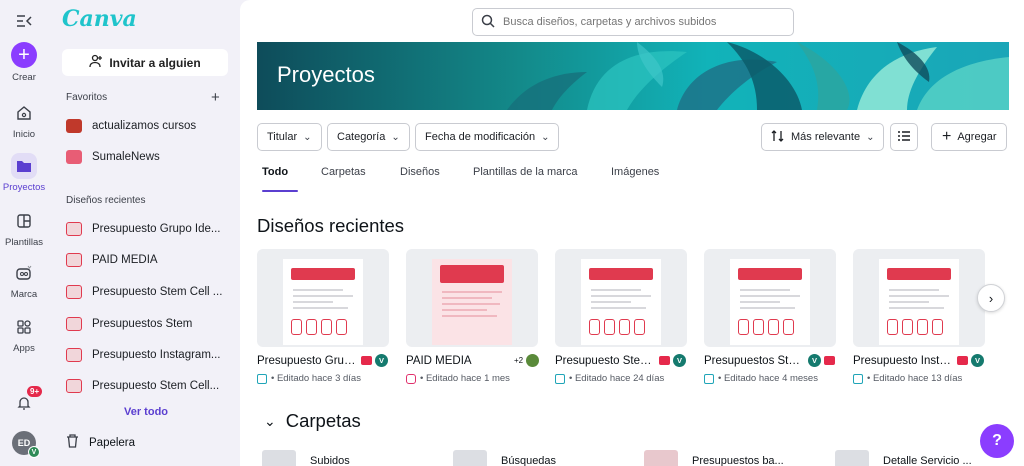 The height and width of the screenshot is (466, 1024). Describe the element at coordinates (126, 157) in the screenshot. I see `favorite-label: SumaleNews` at that location.